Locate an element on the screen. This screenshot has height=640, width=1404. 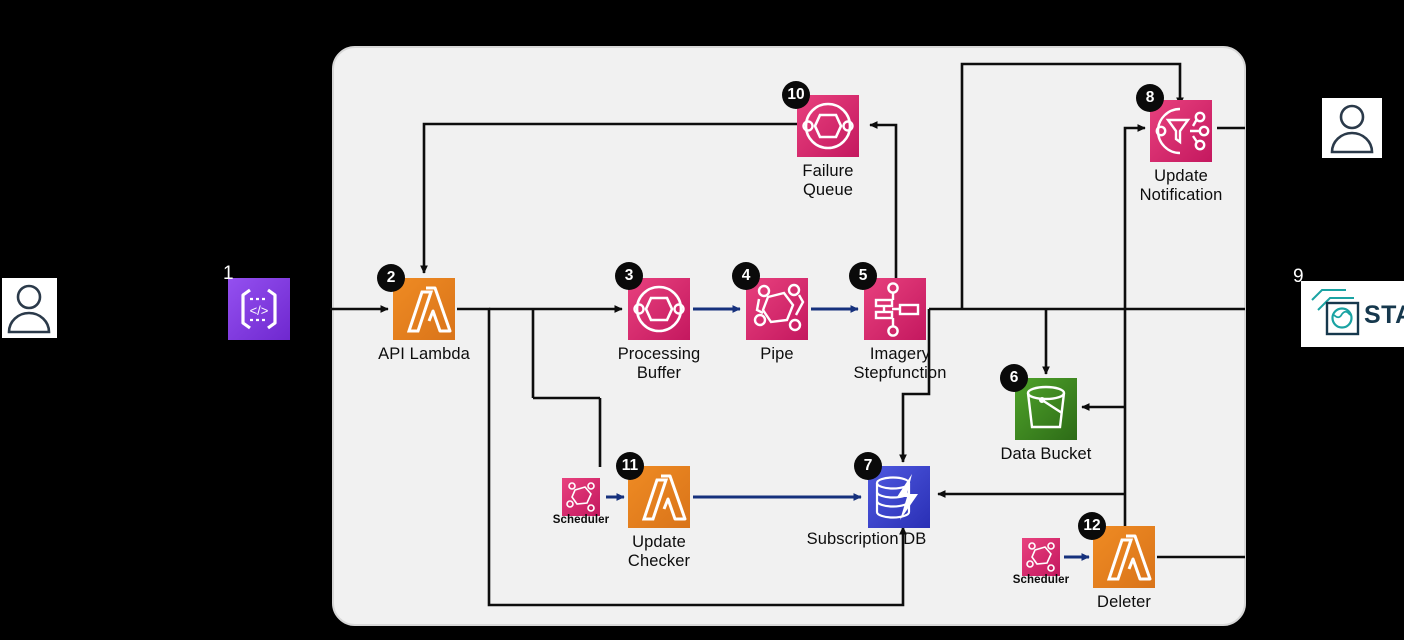
actor-user-right is located at coordinates (1352, 128).